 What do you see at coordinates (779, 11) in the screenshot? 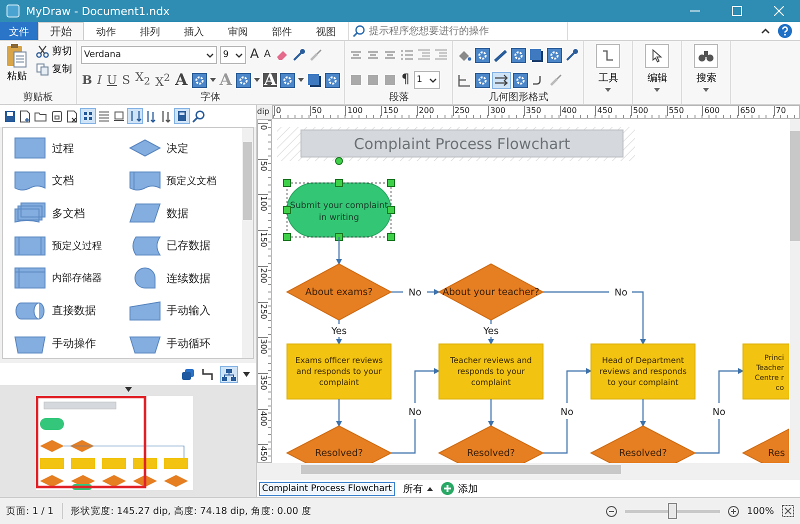
I see `close-icon` at bounding box center [779, 11].